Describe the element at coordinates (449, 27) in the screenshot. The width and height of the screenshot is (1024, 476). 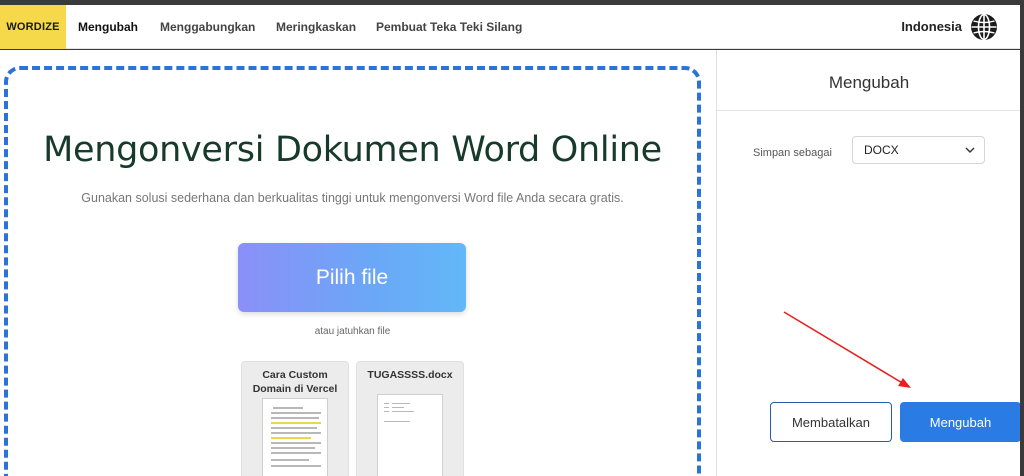
I see `nav-item-pembuat-teka-teki-silang: Pembuat Teka Teki Silang` at that location.